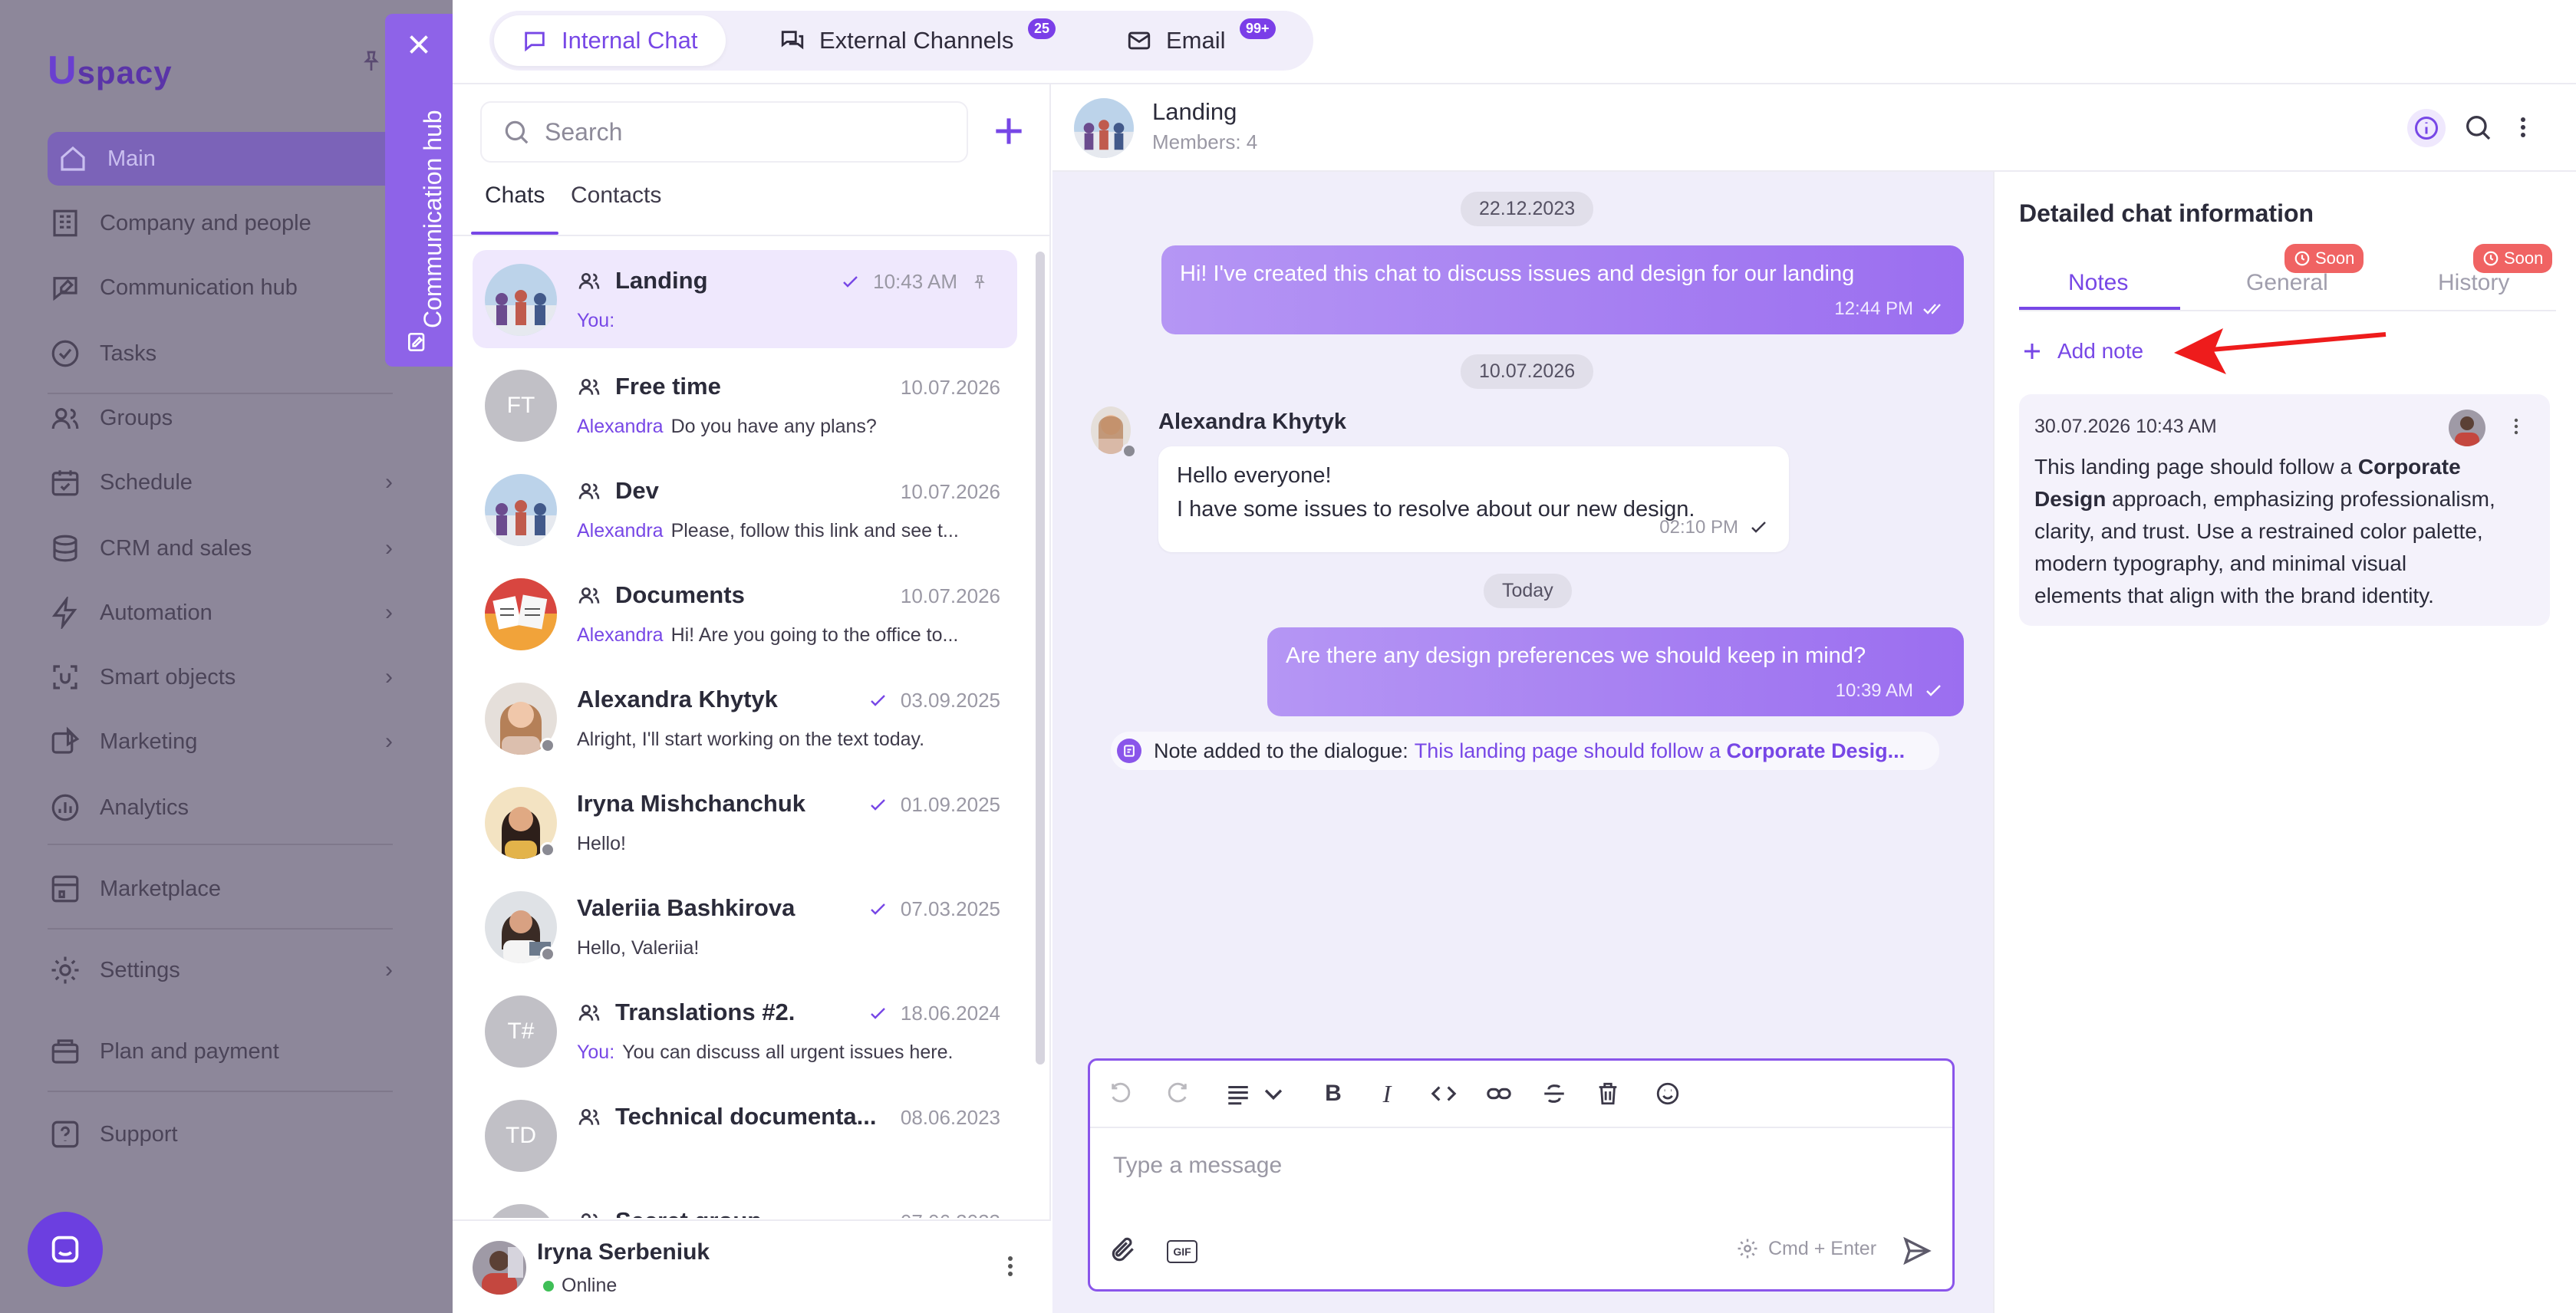 This screenshot has height=1313, width=2576. Describe the element at coordinates (65, 612) in the screenshot. I see `lightning-icon` at that location.